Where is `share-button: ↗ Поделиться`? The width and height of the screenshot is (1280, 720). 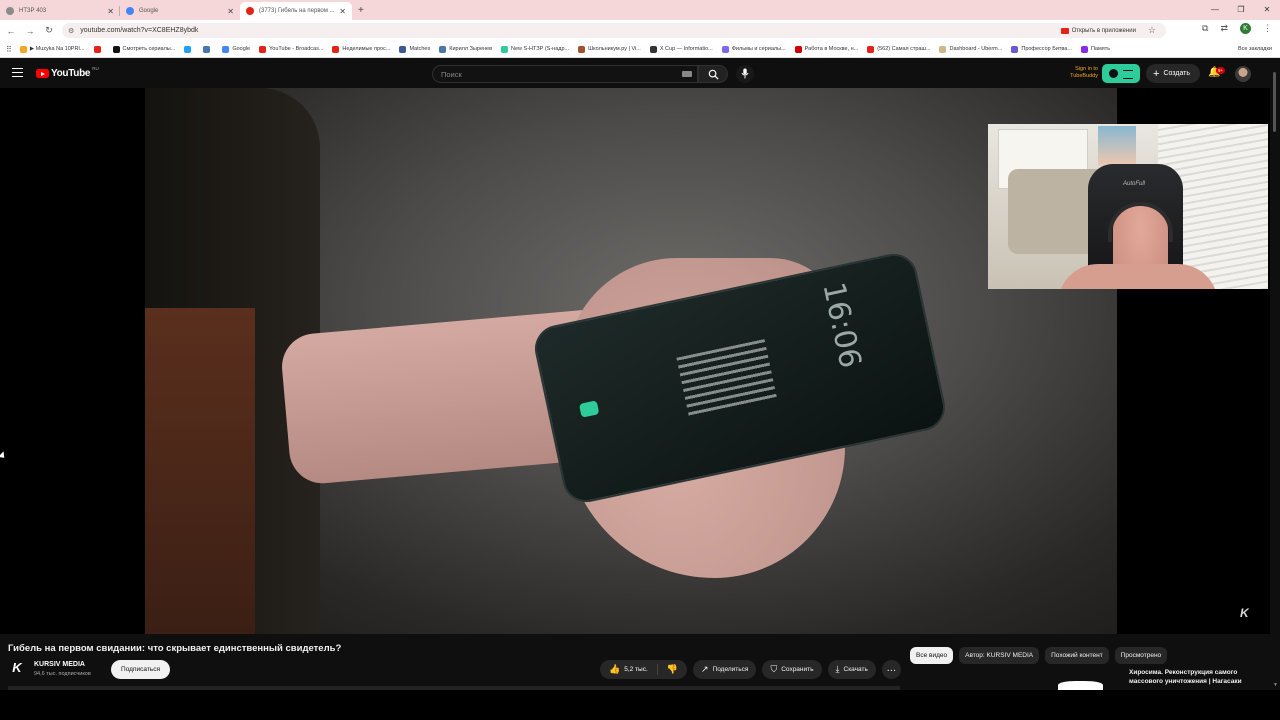 share-button: ↗ Поделиться is located at coordinates (724, 669).